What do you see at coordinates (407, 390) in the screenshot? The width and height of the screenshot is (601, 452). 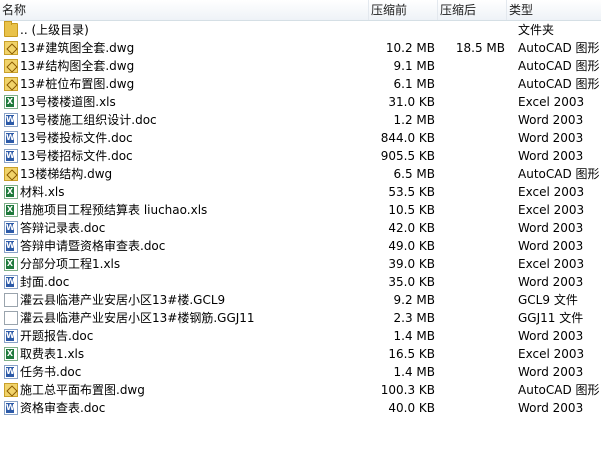 I see `file-compressed-size: 100.3 KB` at bounding box center [407, 390].